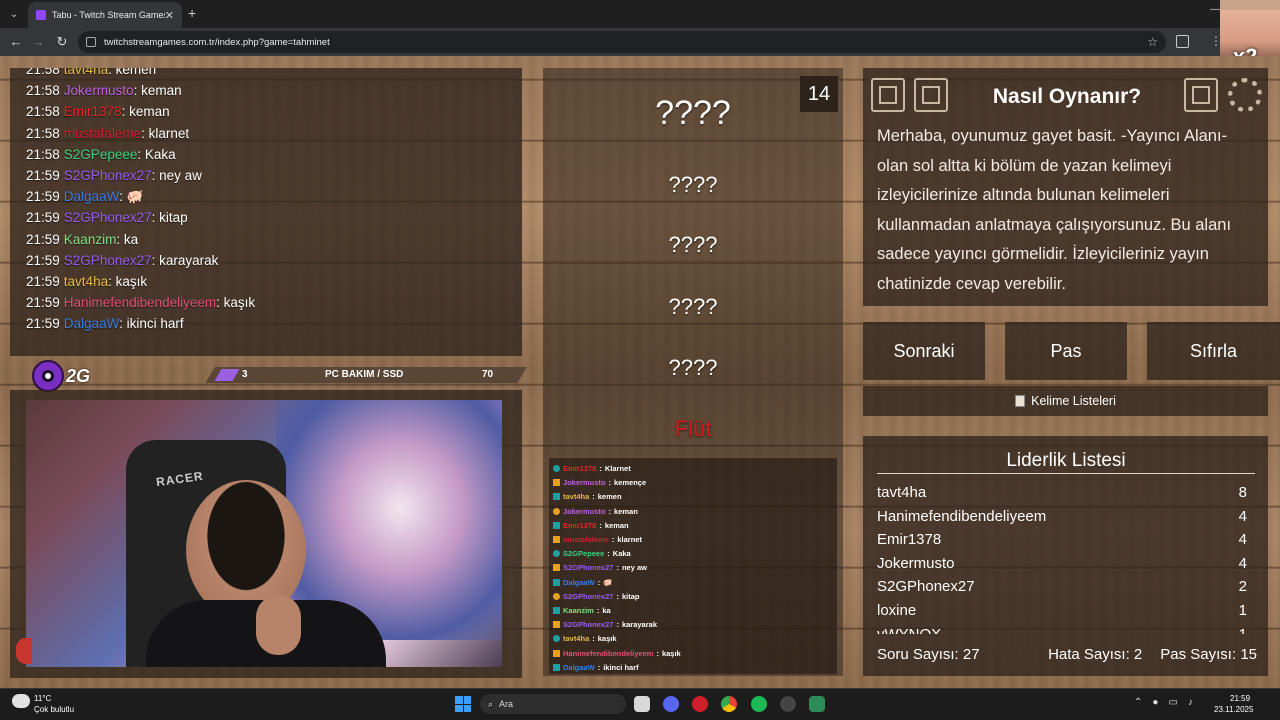  Describe the element at coordinates (91, 42) in the screenshot. I see `site-info-icon` at that location.